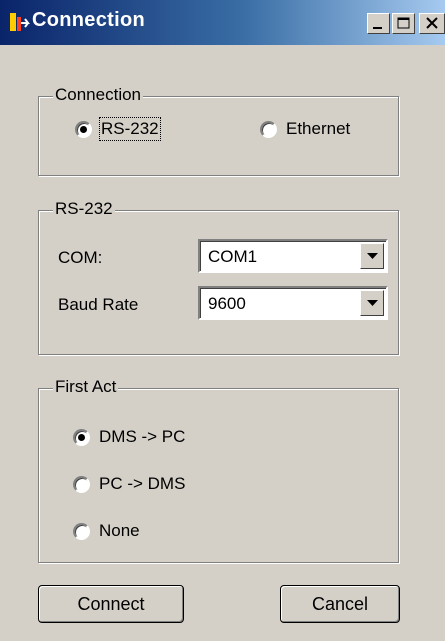 The width and height of the screenshot is (445, 641). Describe the element at coordinates (378, 23) in the screenshot. I see `minimize-button` at that location.